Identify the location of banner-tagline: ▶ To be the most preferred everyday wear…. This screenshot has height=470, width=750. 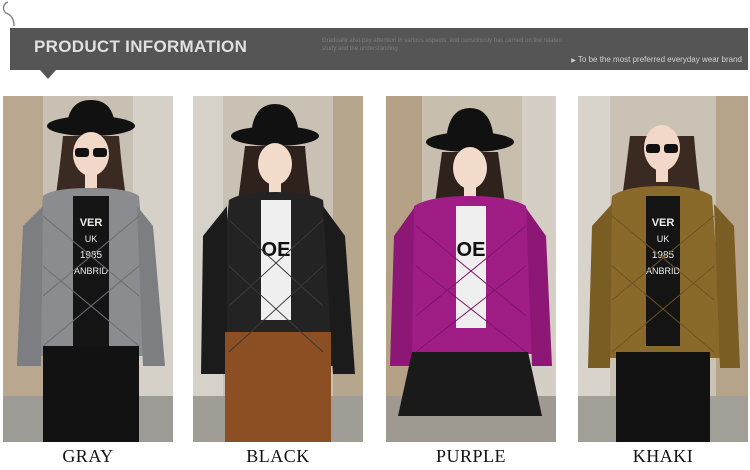
(656, 59).